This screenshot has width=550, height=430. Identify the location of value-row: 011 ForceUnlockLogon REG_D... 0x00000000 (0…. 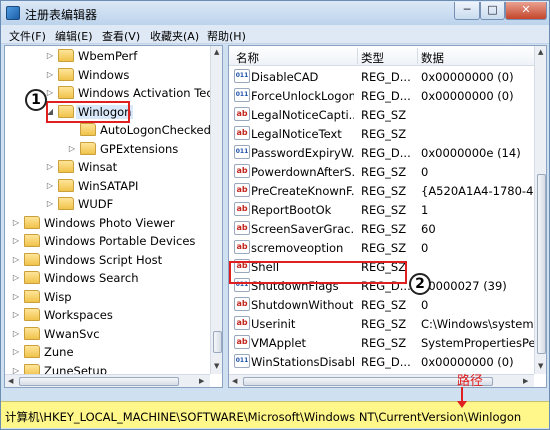
(381, 95).